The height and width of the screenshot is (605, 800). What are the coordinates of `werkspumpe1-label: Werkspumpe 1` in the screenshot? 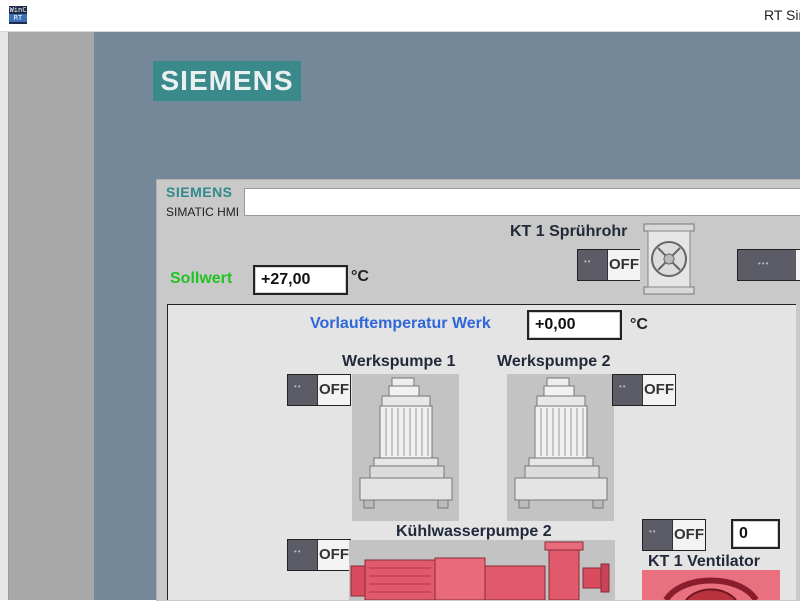 It's located at (399, 361).